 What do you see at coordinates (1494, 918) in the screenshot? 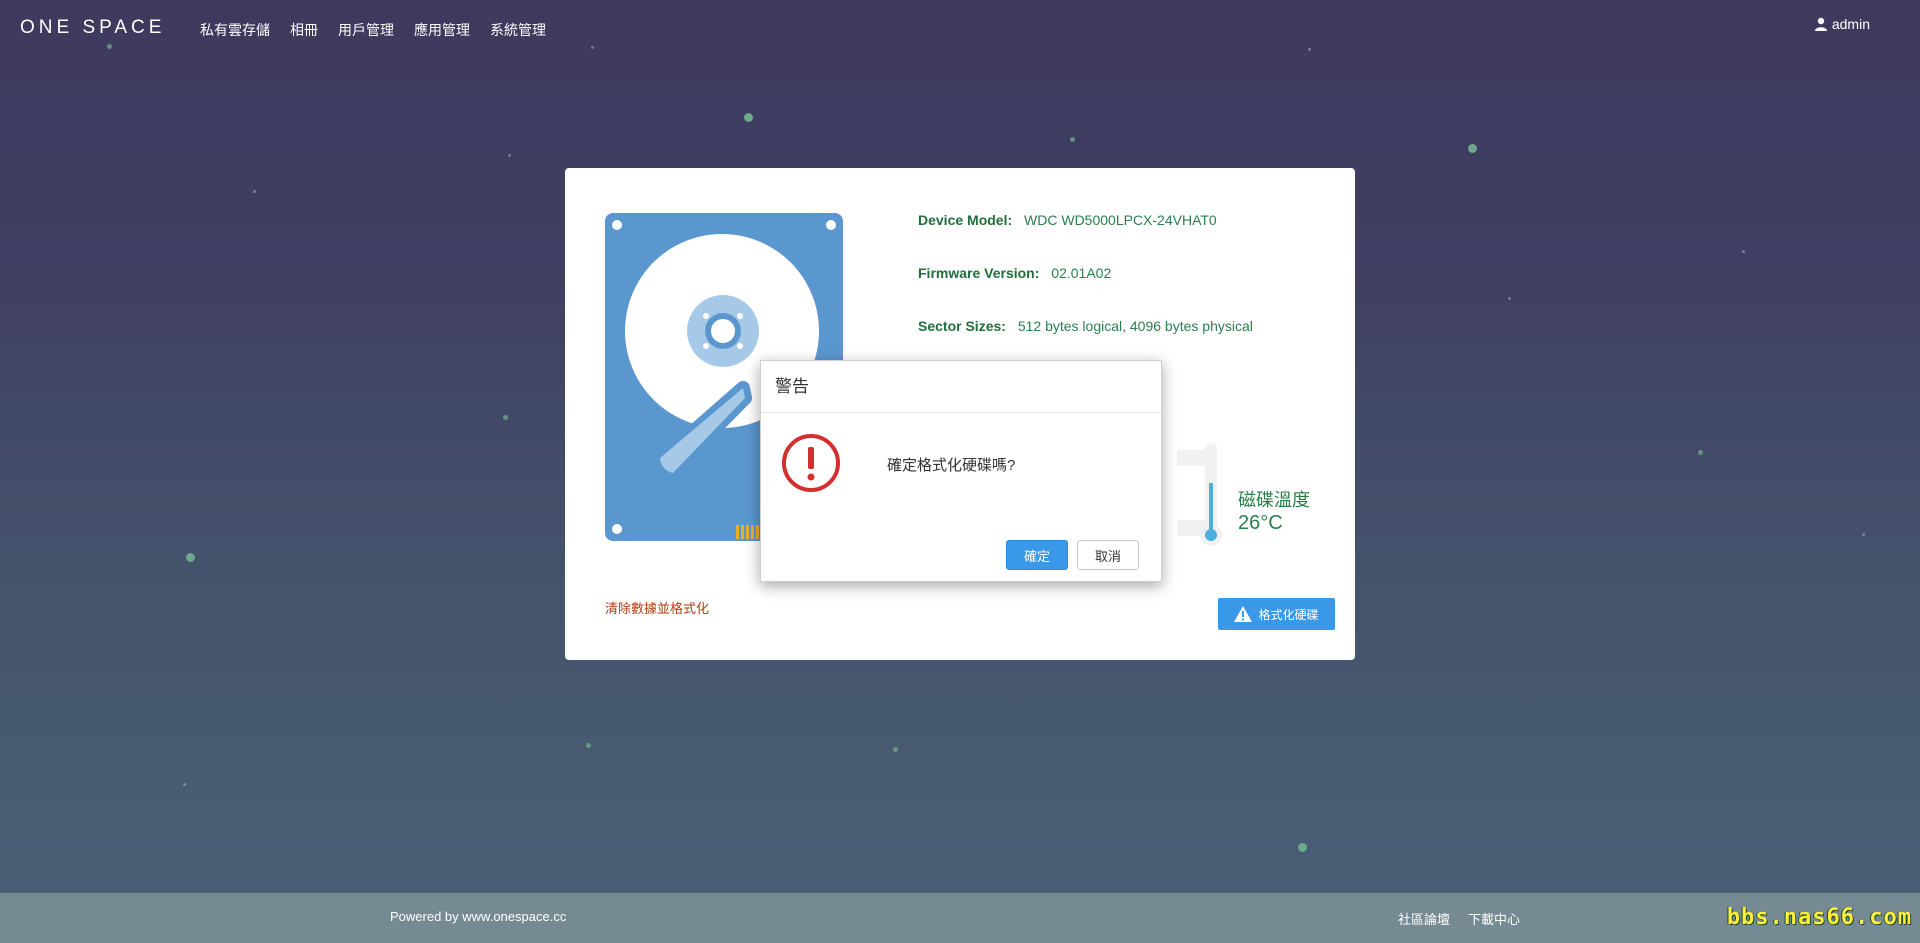
I see `footer-link-download: 下載中心` at bounding box center [1494, 918].